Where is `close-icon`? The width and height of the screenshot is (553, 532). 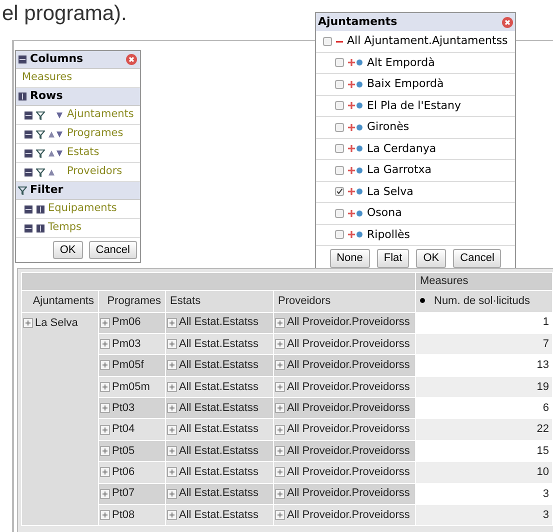
close-icon is located at coordinates (131, 59).